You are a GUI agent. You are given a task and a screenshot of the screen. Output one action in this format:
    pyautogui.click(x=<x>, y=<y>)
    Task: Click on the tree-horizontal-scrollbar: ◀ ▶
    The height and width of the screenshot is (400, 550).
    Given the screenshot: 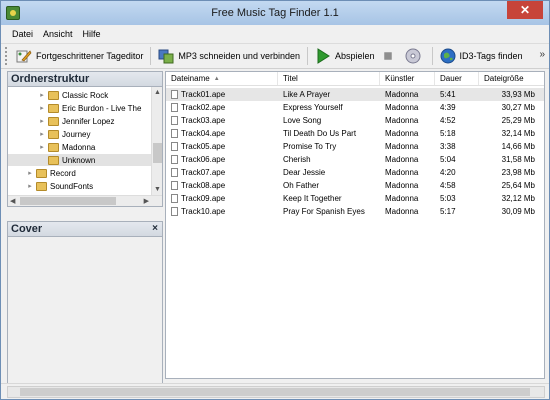 What is the action you would take?
    pyautogui.click(x=85, y=200)
    